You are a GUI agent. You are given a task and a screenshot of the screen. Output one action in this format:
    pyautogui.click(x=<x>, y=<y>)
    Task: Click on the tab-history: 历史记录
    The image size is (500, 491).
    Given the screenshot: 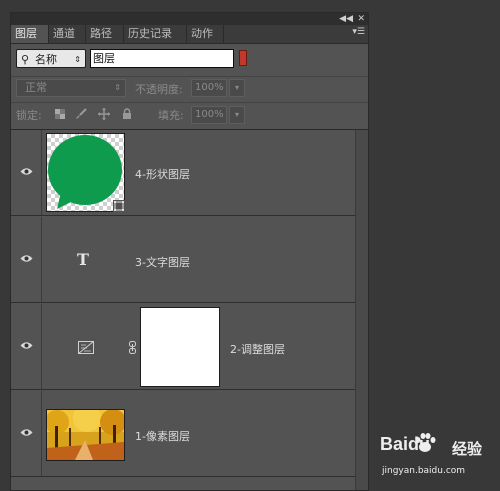 What is the action you would take?
    pyautogui.click(x=155, y=34)
    